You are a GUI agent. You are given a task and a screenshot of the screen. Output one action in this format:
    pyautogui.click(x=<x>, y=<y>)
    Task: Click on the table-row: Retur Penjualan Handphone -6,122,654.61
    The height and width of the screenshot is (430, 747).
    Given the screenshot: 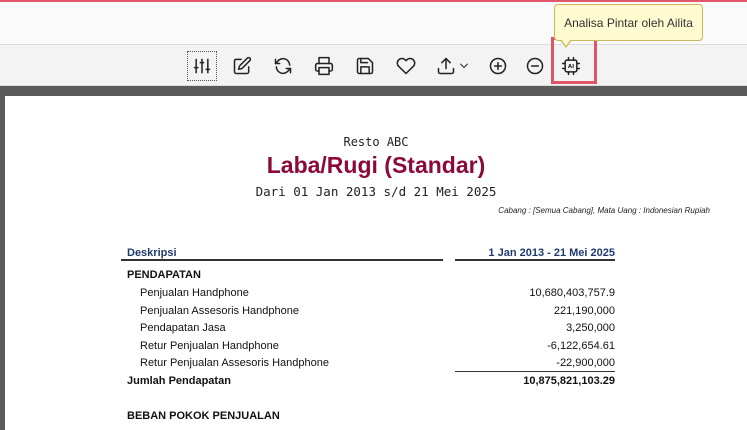 What is the action you would take?
    pyautogui.click(x=368, y=348)
    